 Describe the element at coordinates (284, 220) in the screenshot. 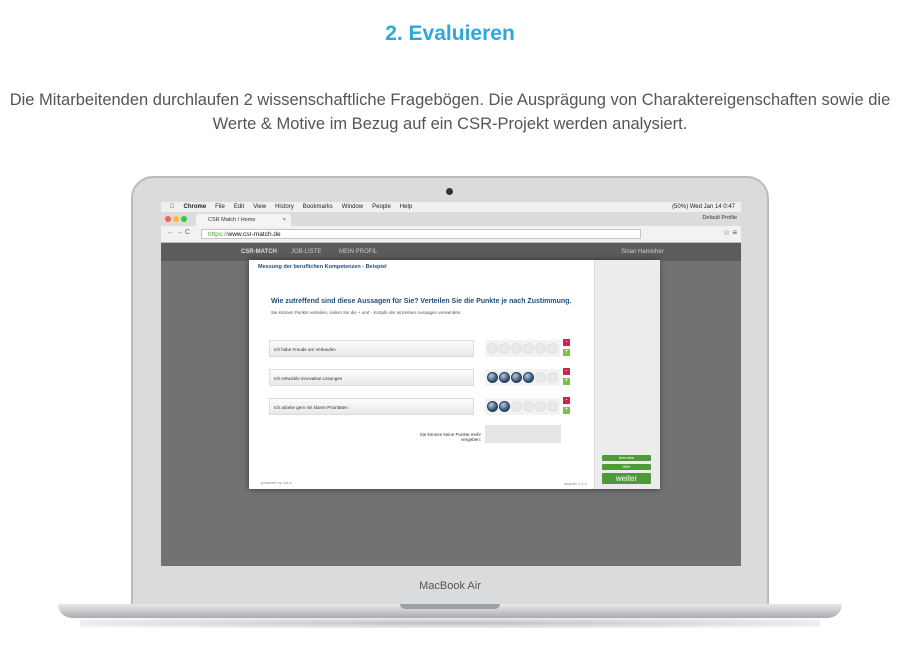

I see `close-tab-icon: ×` at that location.